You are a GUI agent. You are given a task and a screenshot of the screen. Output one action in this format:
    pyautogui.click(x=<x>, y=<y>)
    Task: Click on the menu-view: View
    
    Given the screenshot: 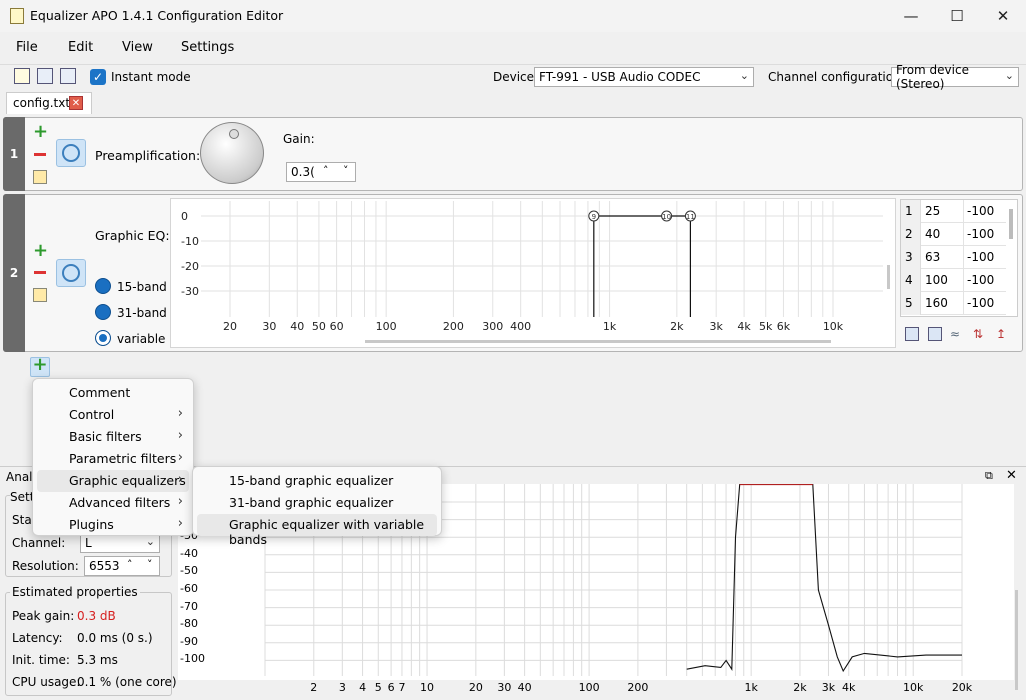 What is the action you would take?
    pyautogui.click(x=137, y=47)
    